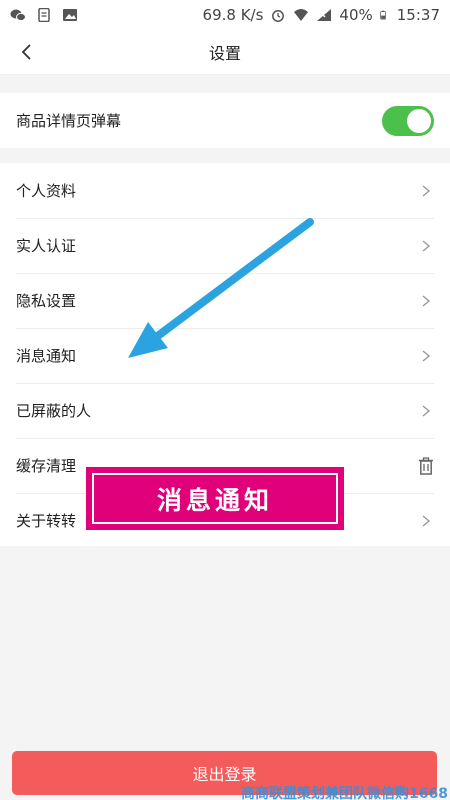 The image size is (450, 800). I want to click on alarm-icon, so click(278, 16).